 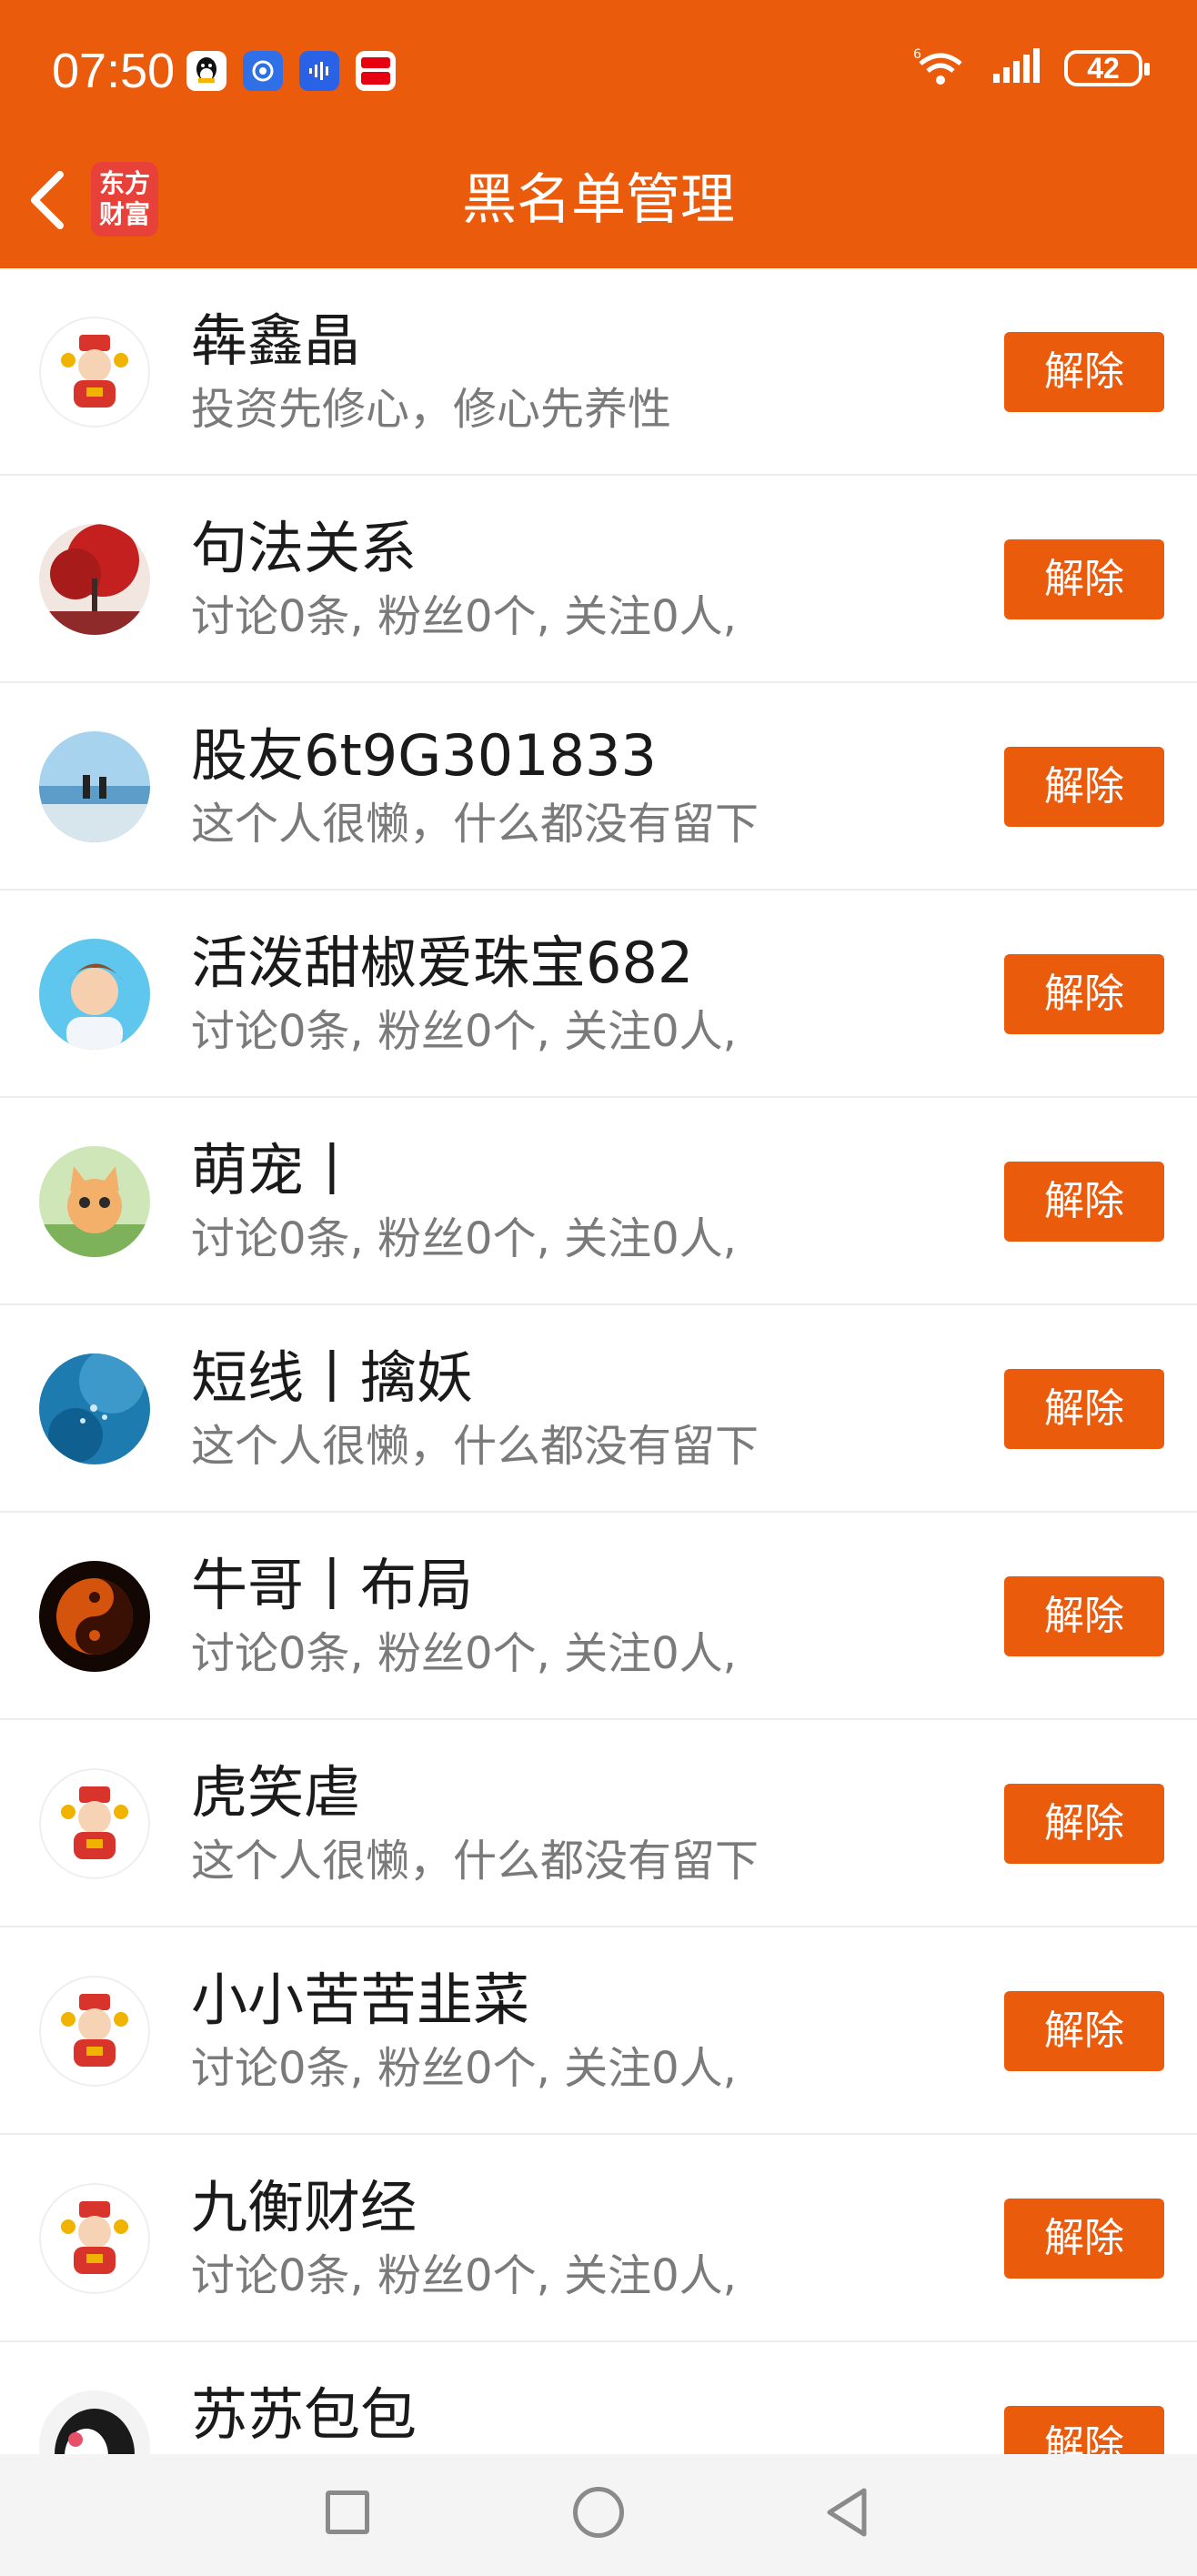 What do you see at coordinates (276, 1170) in the screenshot?
I see `user-name: 萌宠丨` at bounding box center [276, 1170].